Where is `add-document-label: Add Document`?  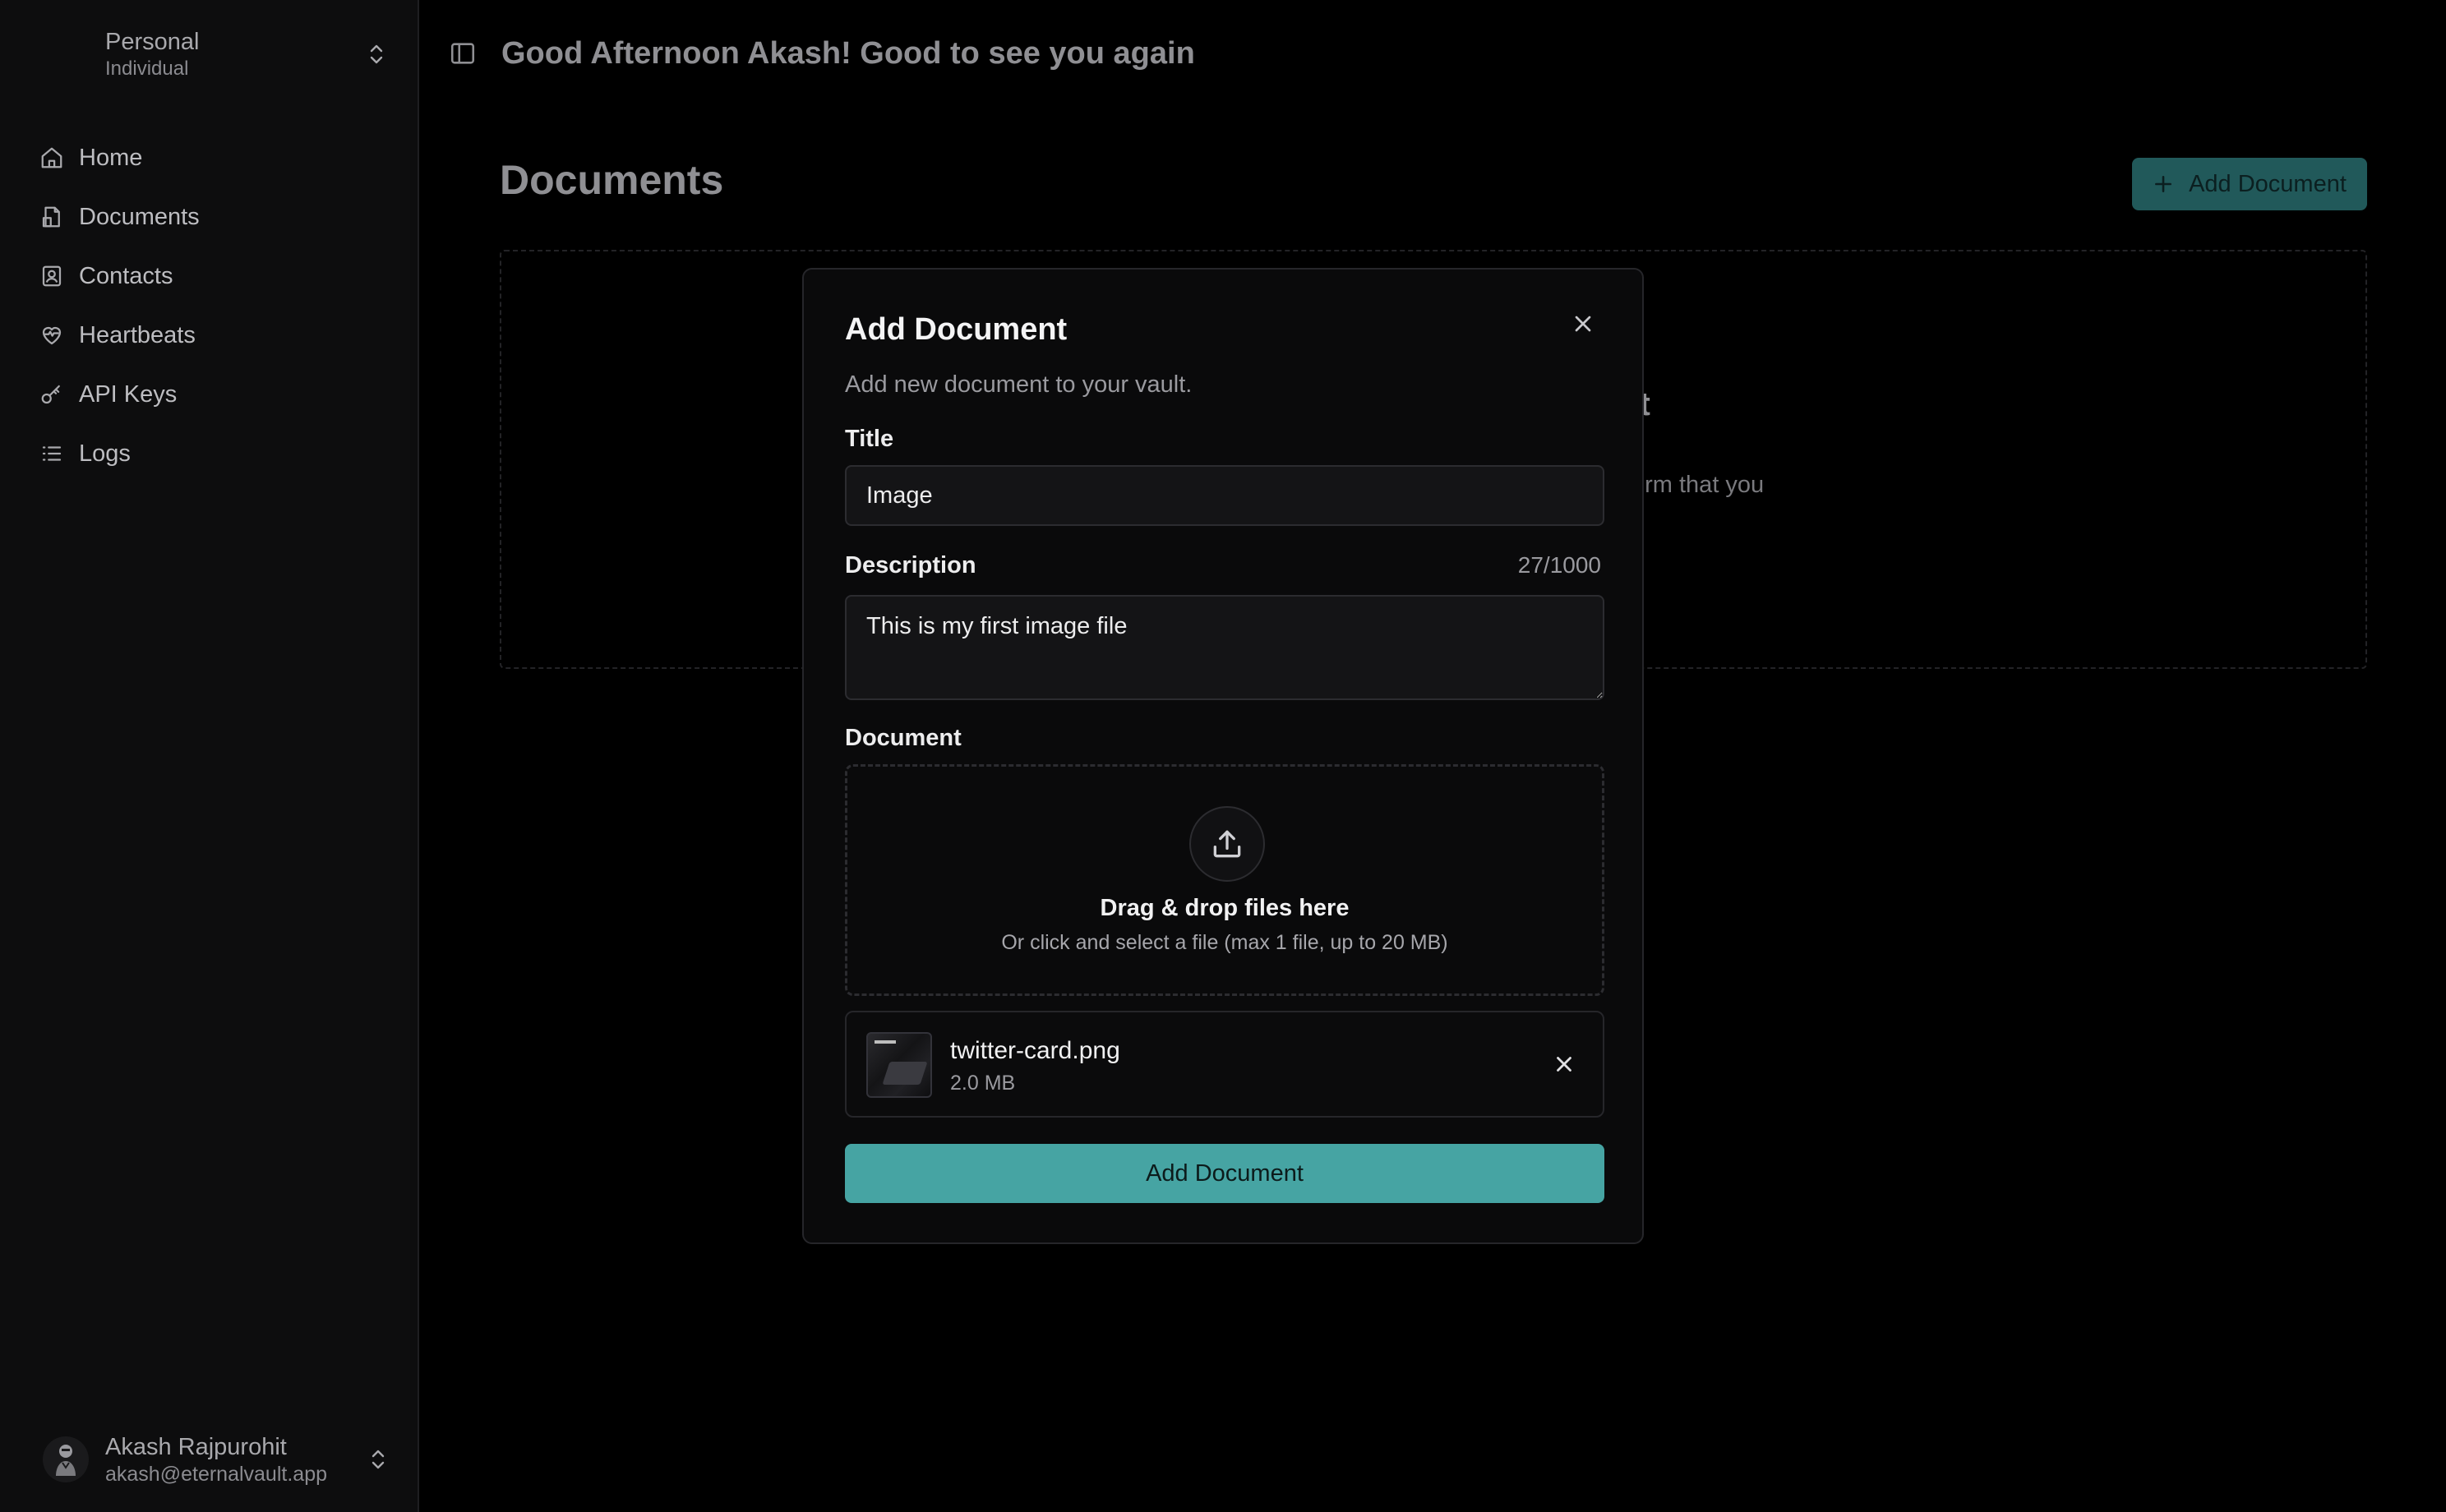
add-document-label: Add Document is located at coordinates (2268, 183).